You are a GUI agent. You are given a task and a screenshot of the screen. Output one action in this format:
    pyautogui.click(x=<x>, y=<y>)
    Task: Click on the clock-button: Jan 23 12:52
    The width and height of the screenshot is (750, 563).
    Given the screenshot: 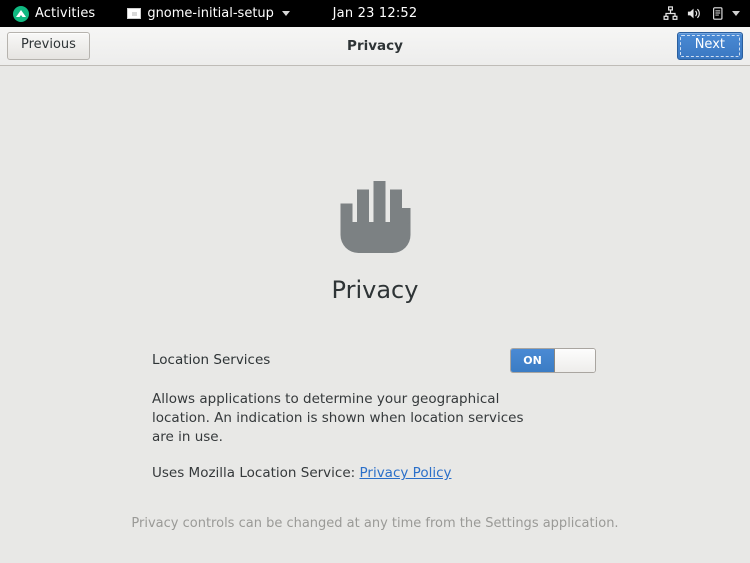 What is the action you would take?
    pyautogui.click(x=375, y=13)
    